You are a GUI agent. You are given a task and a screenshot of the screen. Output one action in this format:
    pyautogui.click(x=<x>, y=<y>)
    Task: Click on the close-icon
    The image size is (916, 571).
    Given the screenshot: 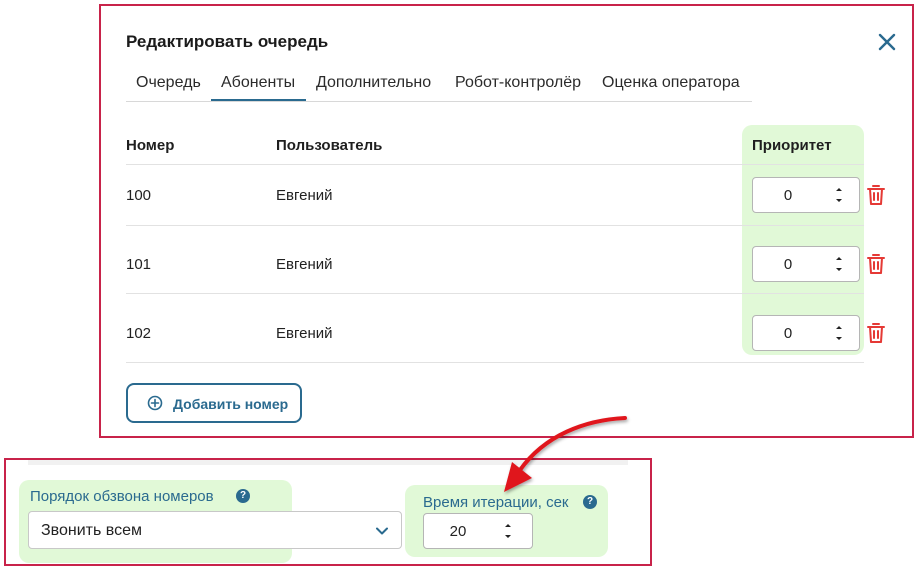 What is the action you would take?
    pyautogui.click(x=887, y=42)
    